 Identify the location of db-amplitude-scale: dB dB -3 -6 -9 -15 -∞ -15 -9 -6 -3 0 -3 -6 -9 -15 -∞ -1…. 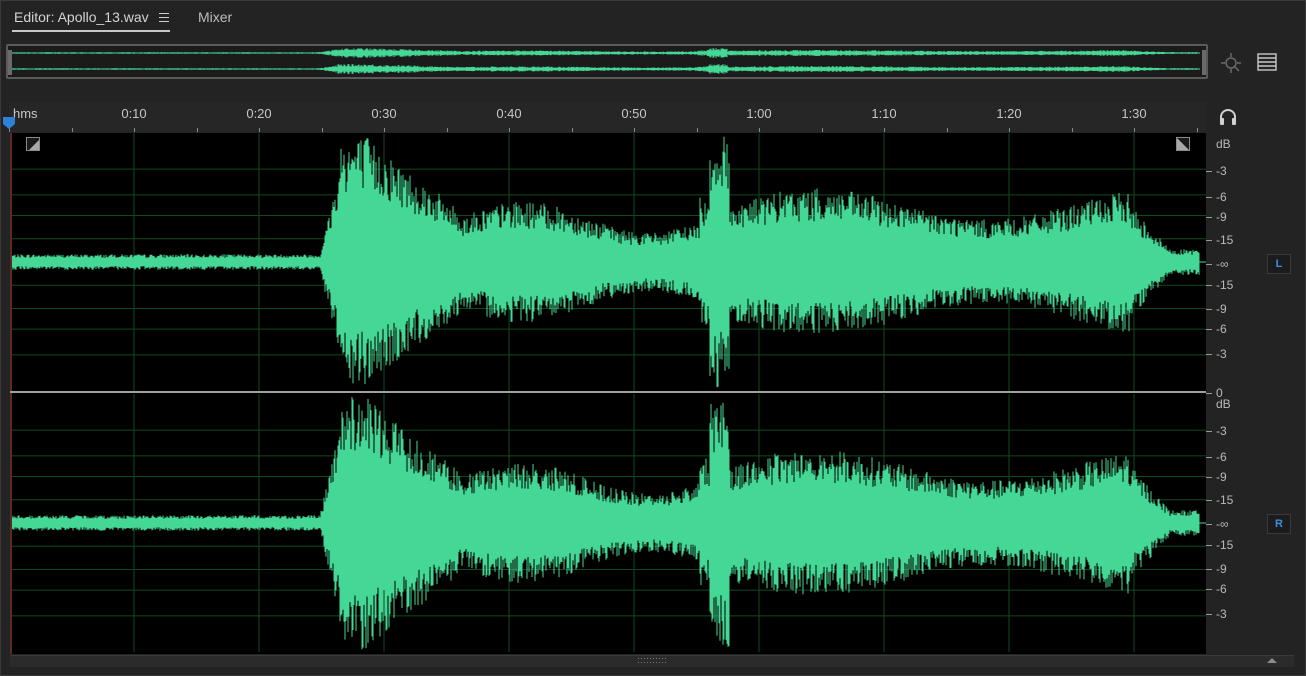
(1255, 393).